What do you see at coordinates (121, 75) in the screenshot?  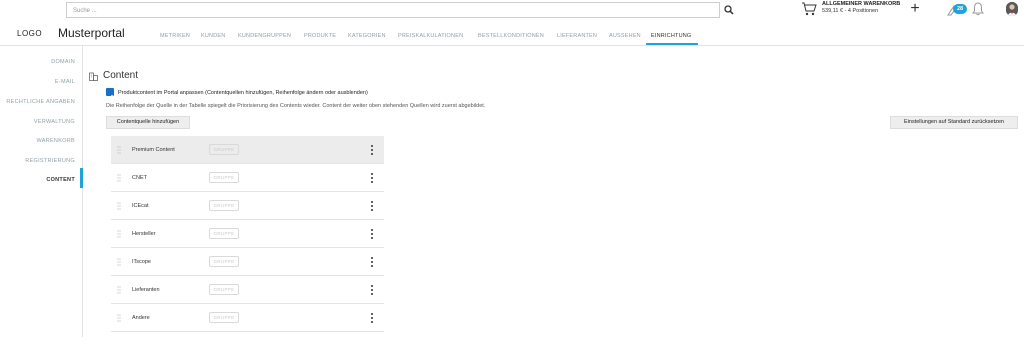 I see `page-title: Content` at bounding box center [121, 75].